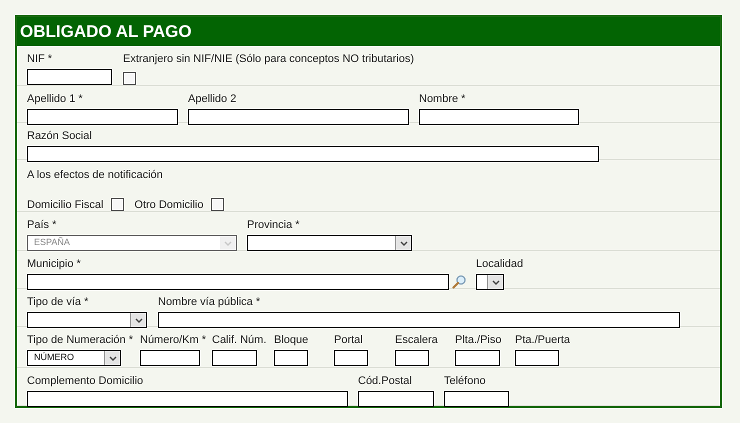  Describe the element at coordinates (465, 381) in the screenshot. I see `field-label: Teléfono` at that location.